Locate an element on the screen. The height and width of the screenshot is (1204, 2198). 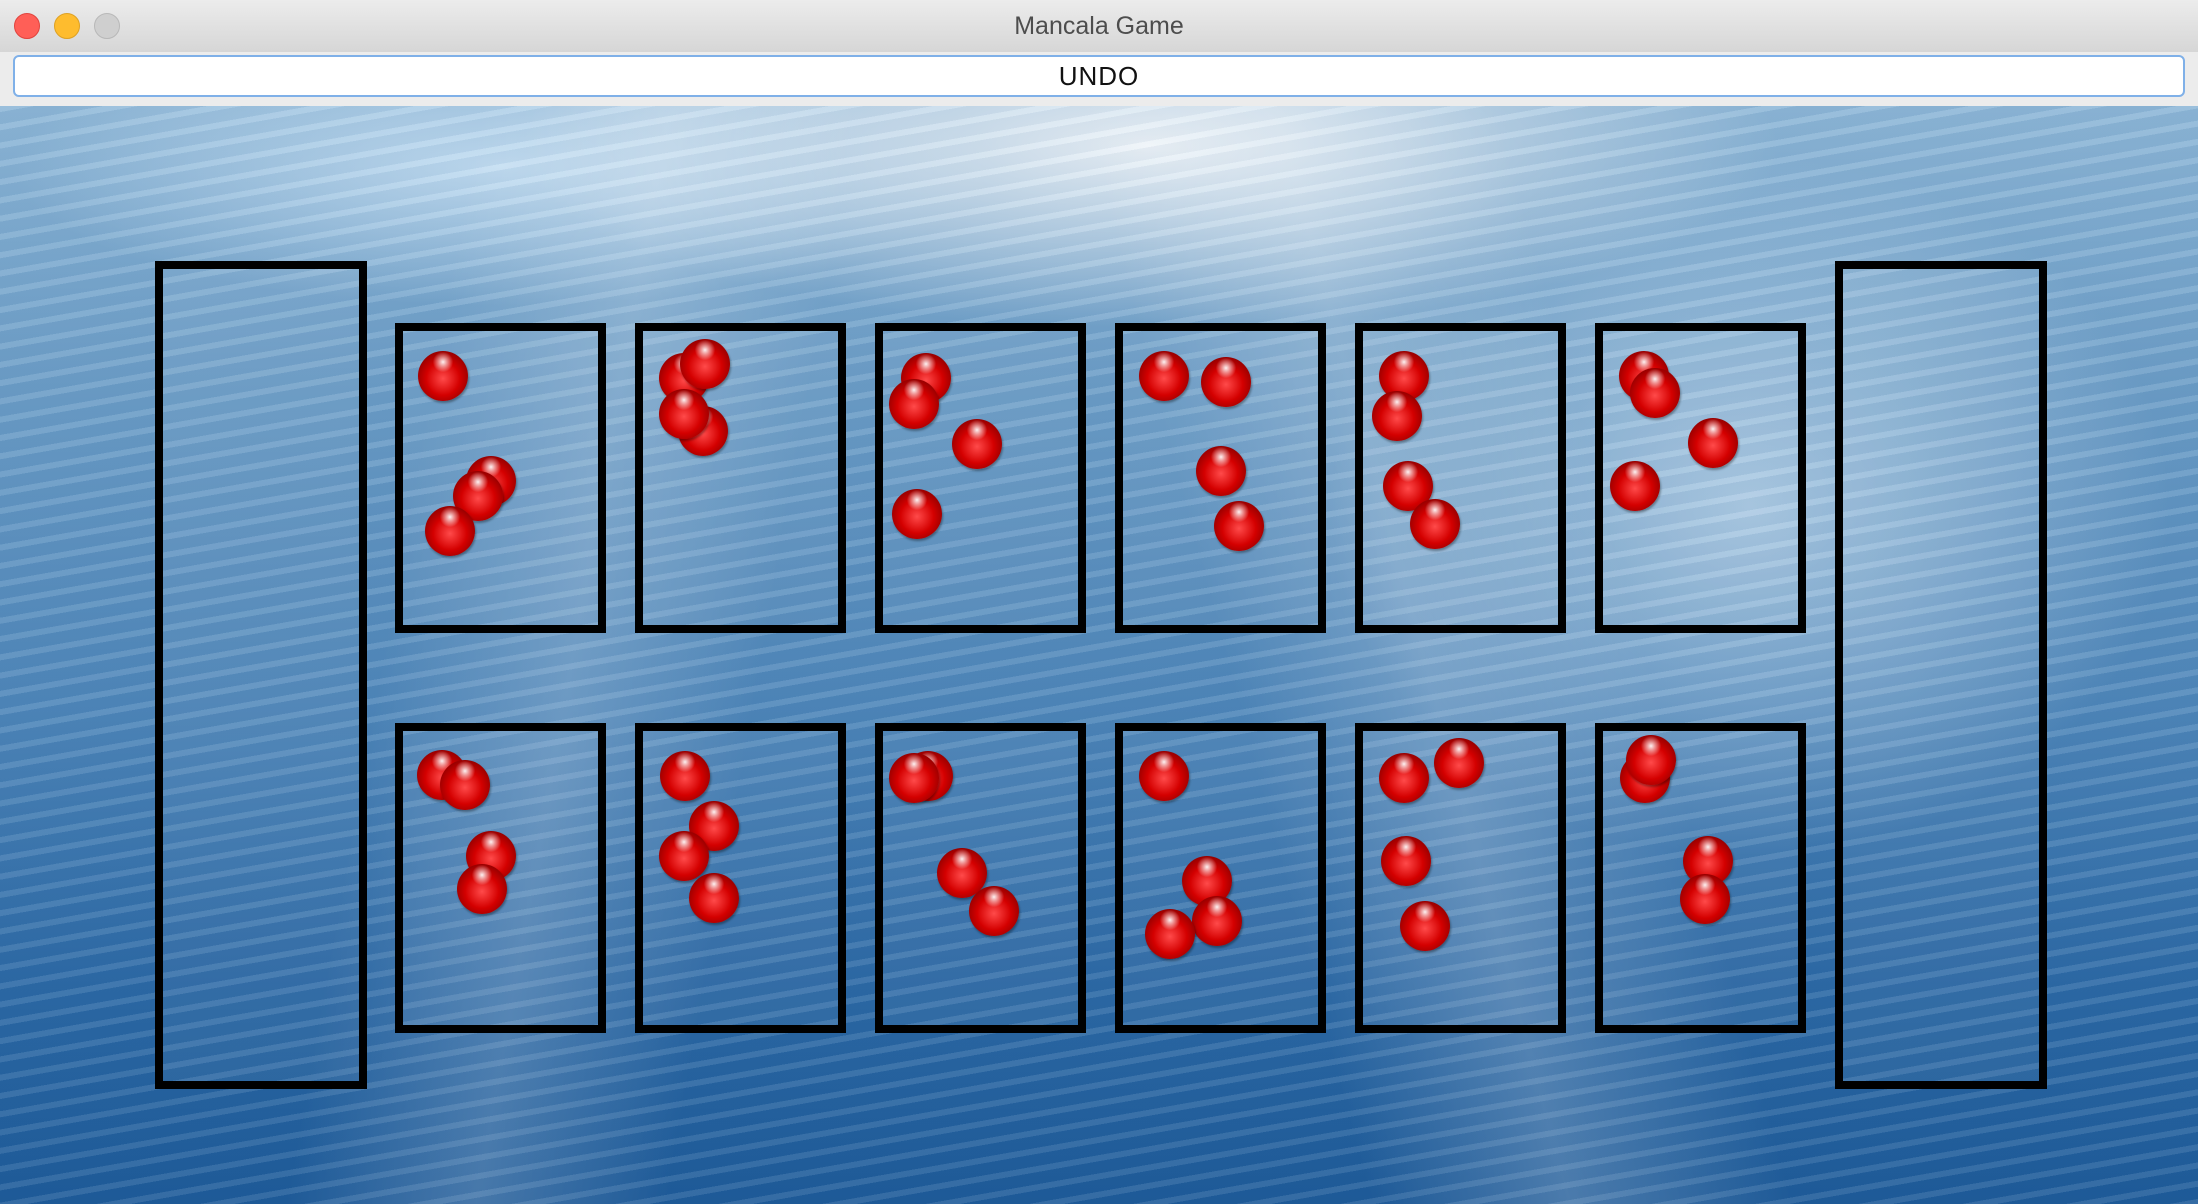
title-bar: Mancala Game is located at coordinates (1099, 26).